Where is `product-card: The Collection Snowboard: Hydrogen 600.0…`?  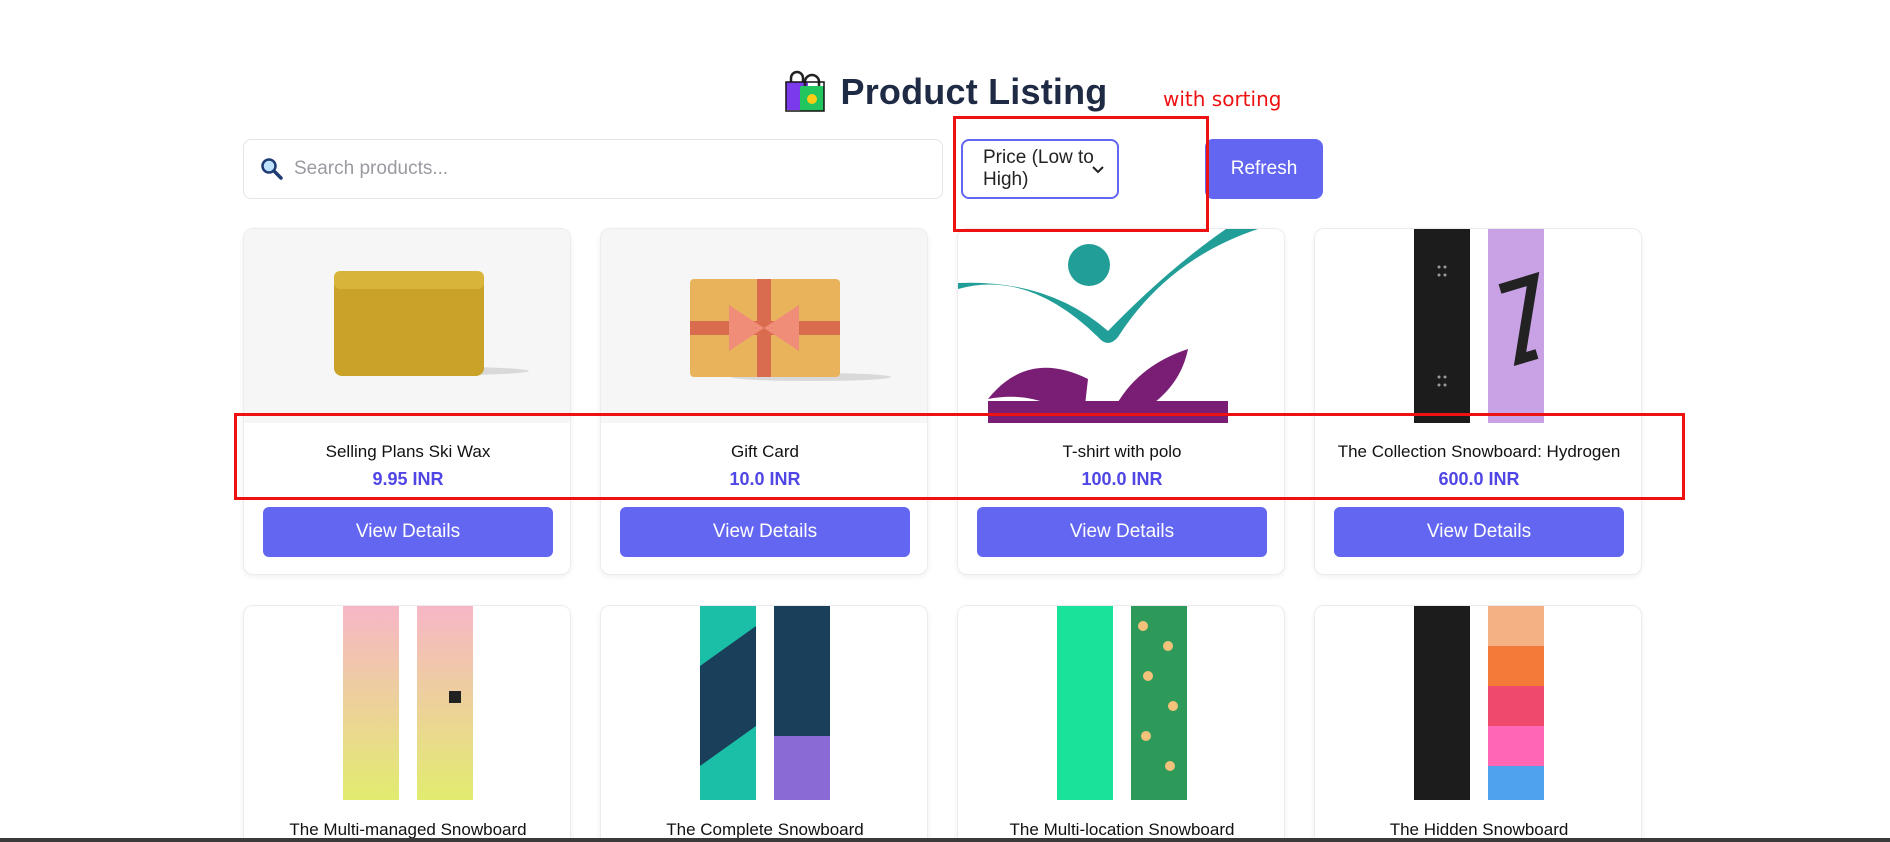 product-card: The Collection Snowboard: Hydrogen 600.0… is located at coordinates (1478, 401).